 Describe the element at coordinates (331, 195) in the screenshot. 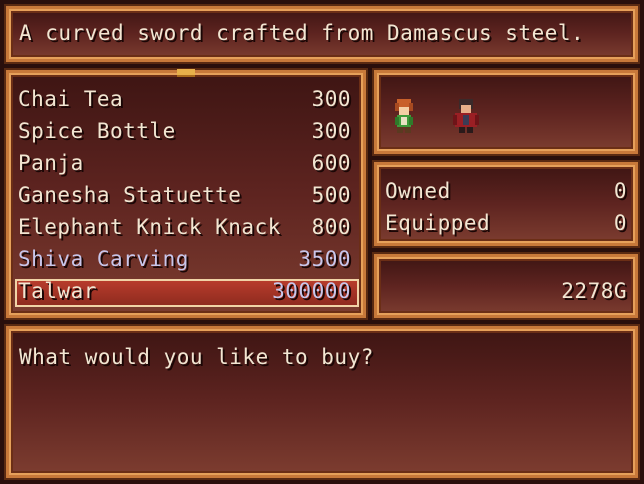

I see `item-price: 500` at that location.